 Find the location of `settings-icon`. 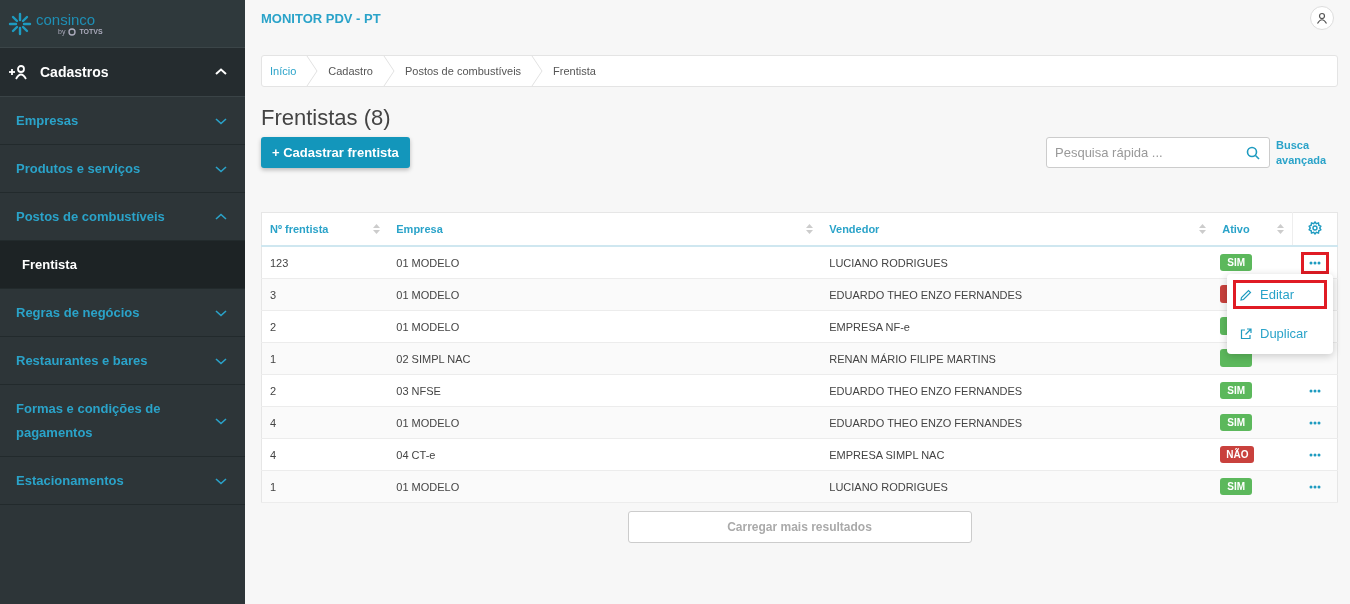

settings-icon is located at coordinates (1315, 228).